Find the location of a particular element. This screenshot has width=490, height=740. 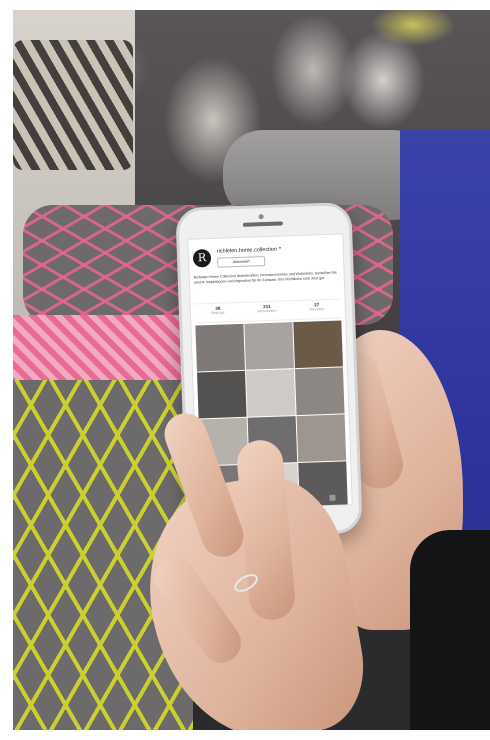

stat-label: Abonnenten is located at coordinates (267, 311).